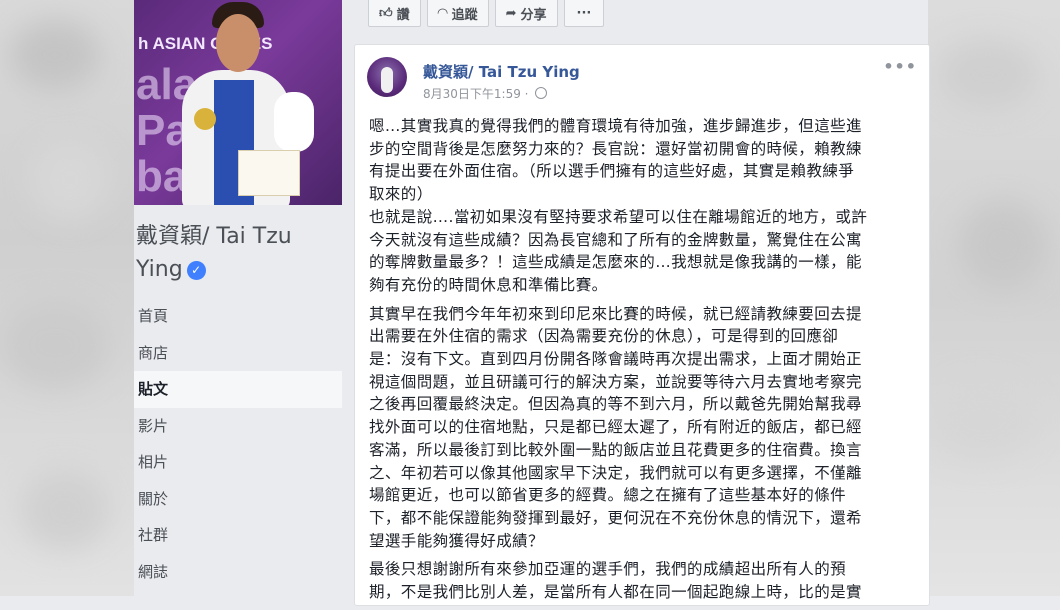 The image size is (1060, 610). What do you see at coordinates (238, 353) in the screenshot?
I see `nav-item-shop: 商店` at bounding box center [238, 353].